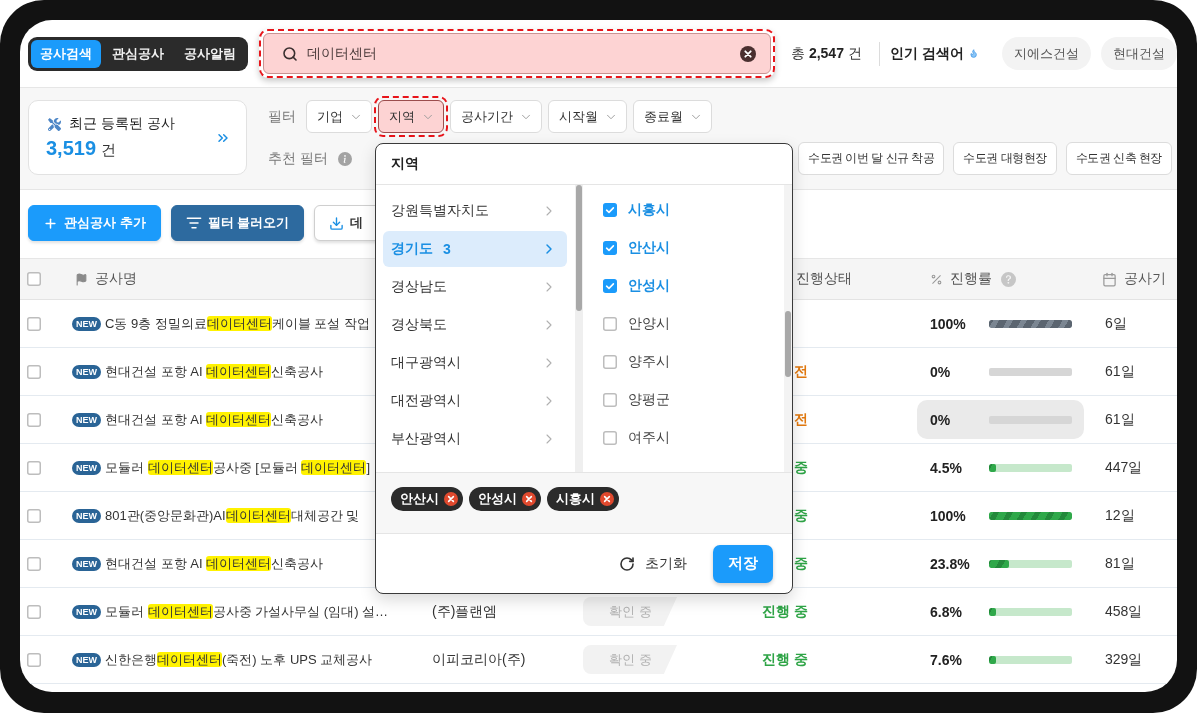 The width and height of the screenshot is (1197, 713). What do you see at coordinates (193, 223) in the screenshot?
I see `filter-icon` at bounding box center [193, 223].